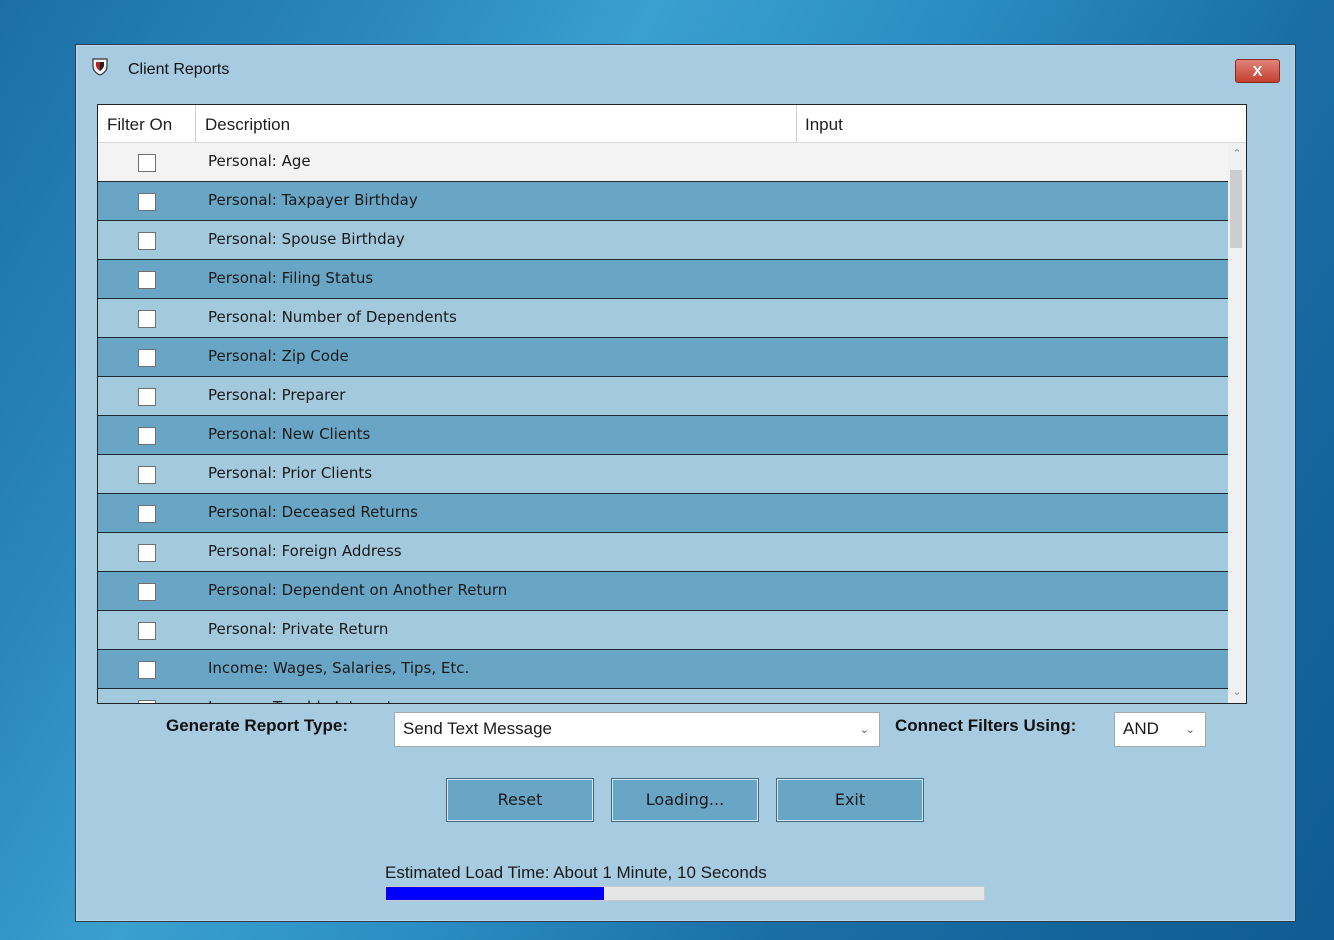 Image resolution: width=1334 pixels, height=940 pixels. I want to click on window-title: Client Reports, so click(179, 69).